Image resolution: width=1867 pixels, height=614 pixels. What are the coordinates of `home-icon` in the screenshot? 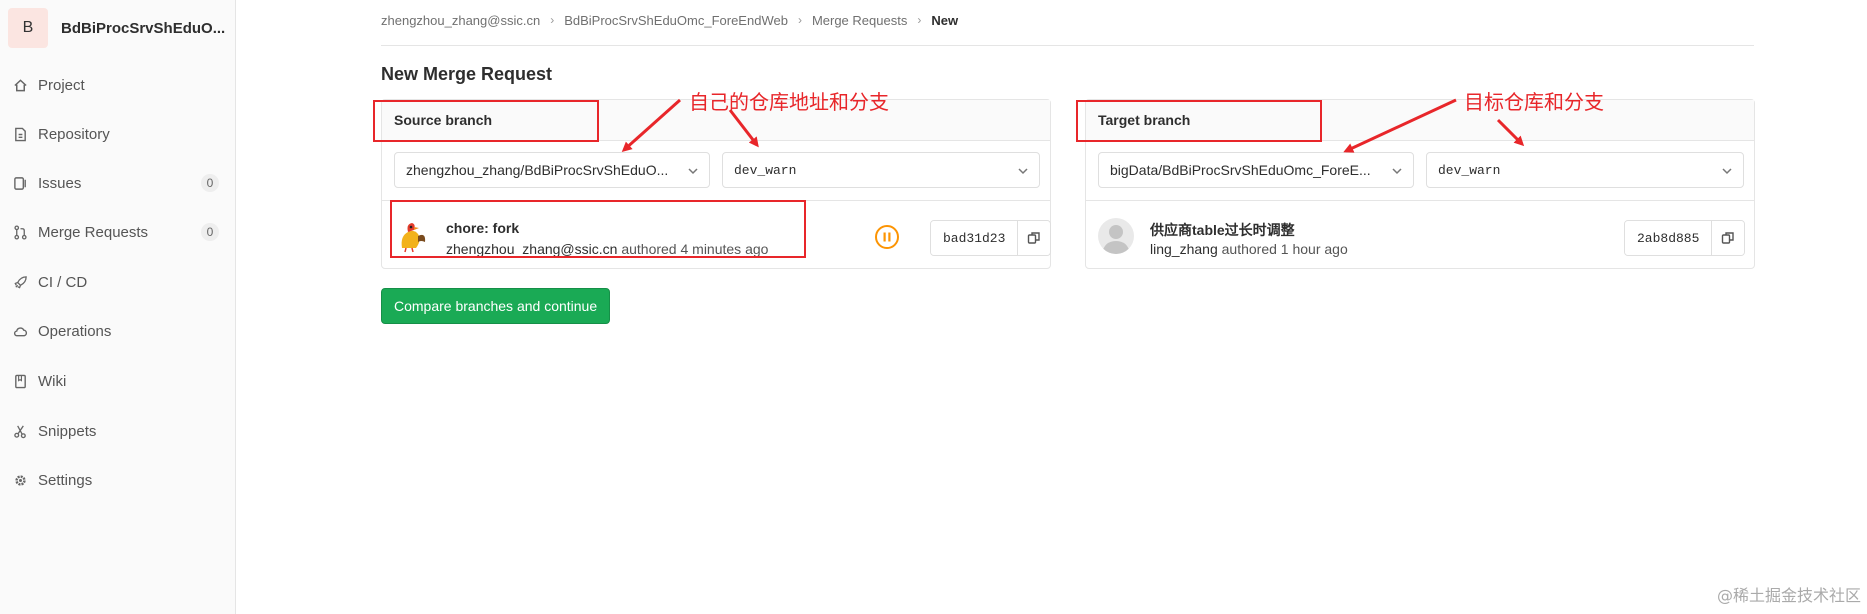 It's located at (20, 85).